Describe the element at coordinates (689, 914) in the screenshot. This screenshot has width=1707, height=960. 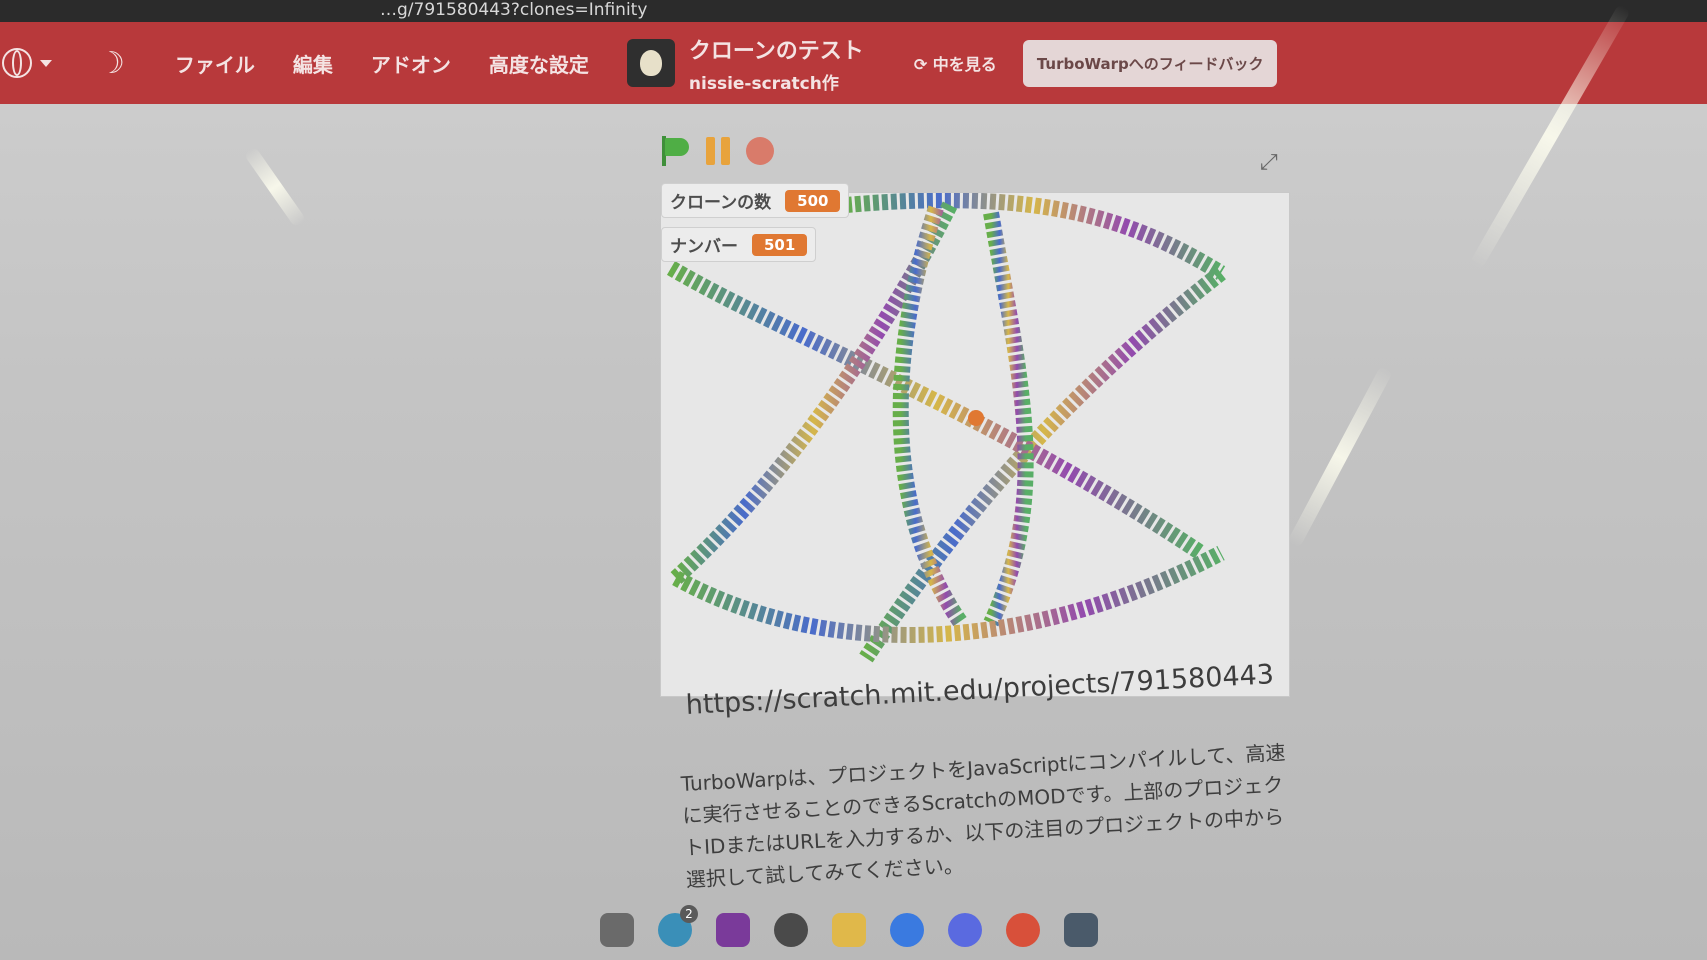
I see `notification-badge: 2` at that location.